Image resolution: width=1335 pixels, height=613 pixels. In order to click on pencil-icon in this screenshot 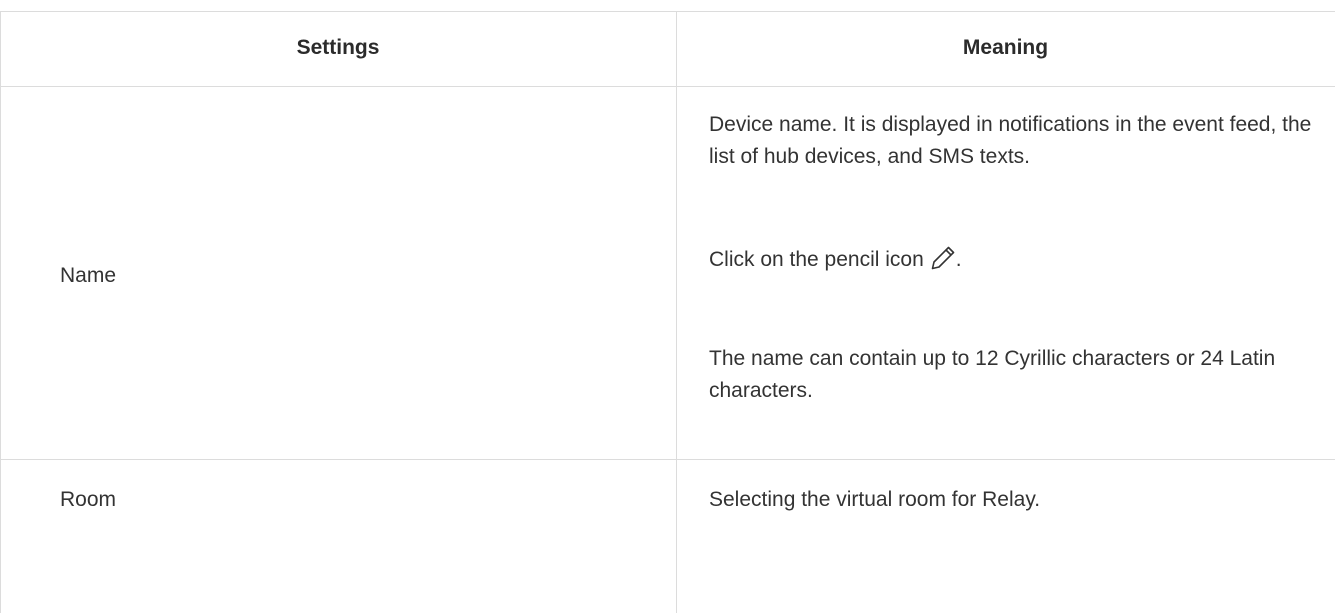, I will do `click(943, 258)`.